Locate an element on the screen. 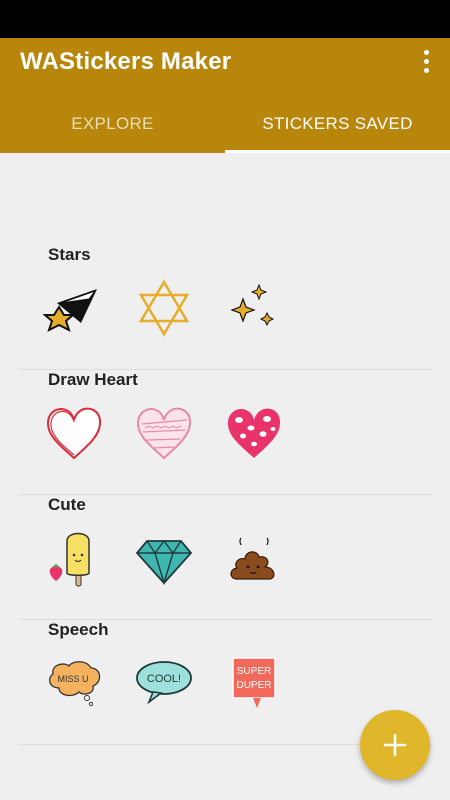 The height and width of the screenshot is (800, 450). cool-bubble-sticker: COOL! is located at coordinates (164, 683).